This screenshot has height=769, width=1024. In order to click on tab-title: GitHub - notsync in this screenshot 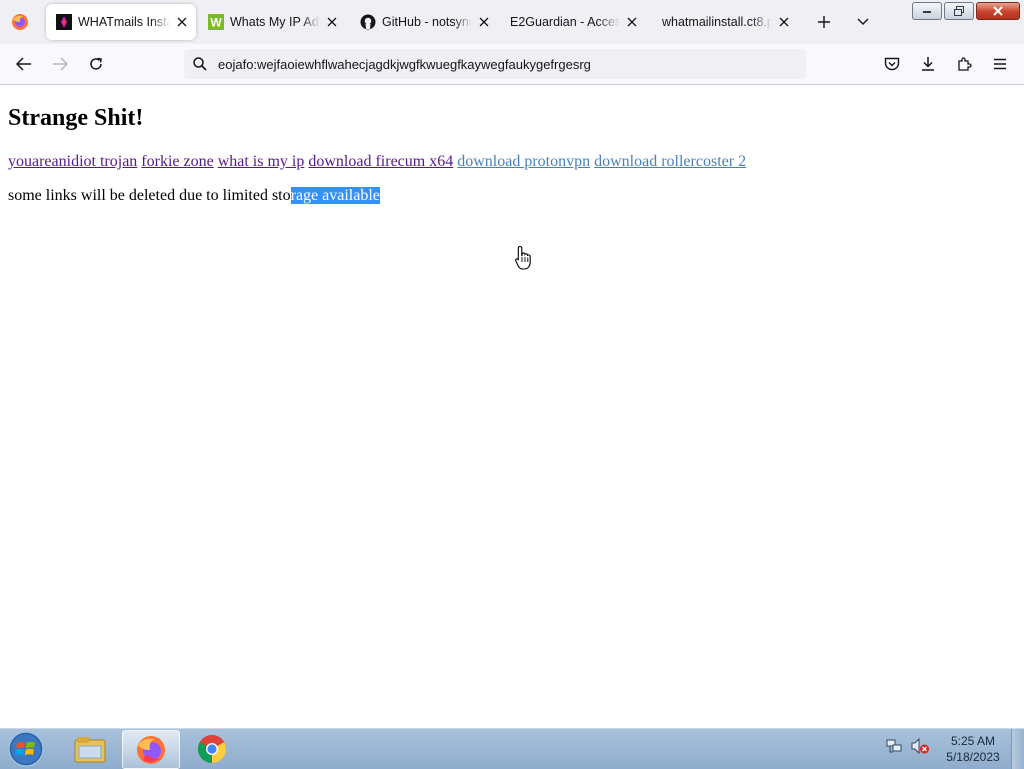, I will do `click(427, 22)`.